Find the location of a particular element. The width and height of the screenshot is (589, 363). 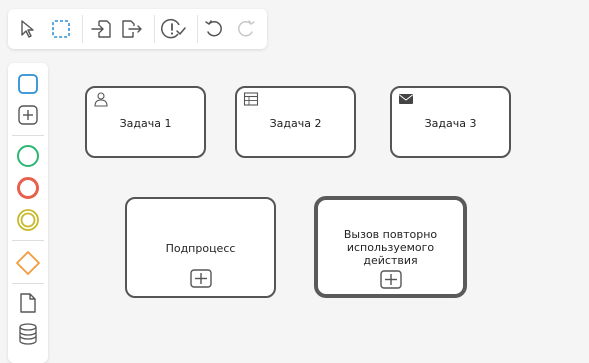

shape-palette is located at coordinates (28, 213).